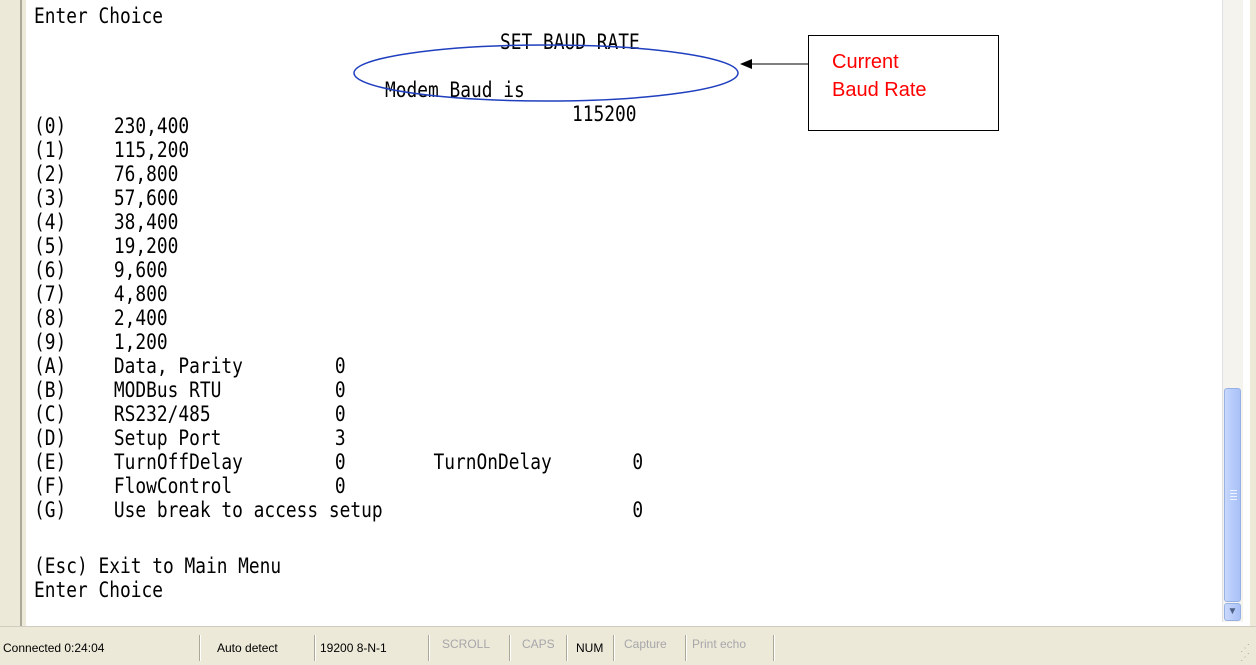 The width and height of the screenshot is (1256, 665). I want to click on scrollbar-thumb, so click(1232, 495).